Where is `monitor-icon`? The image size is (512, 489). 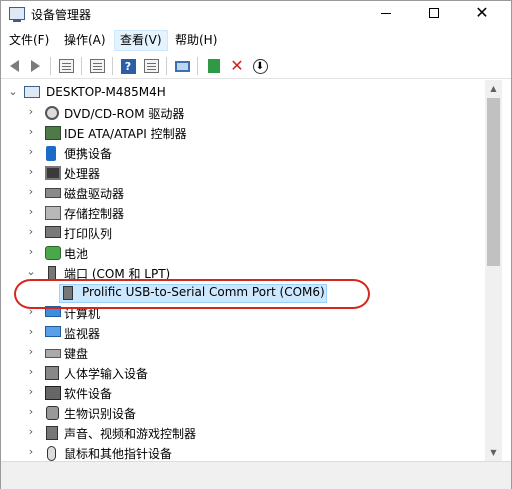 monitor-icon is located at coordinates (53, 331).